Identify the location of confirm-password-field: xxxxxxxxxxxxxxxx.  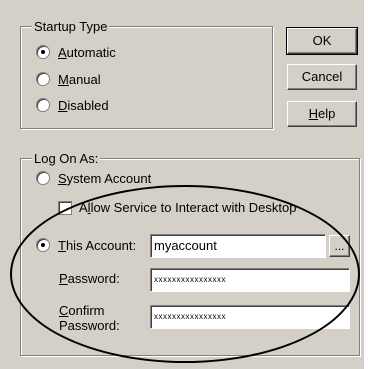
(250, 317).